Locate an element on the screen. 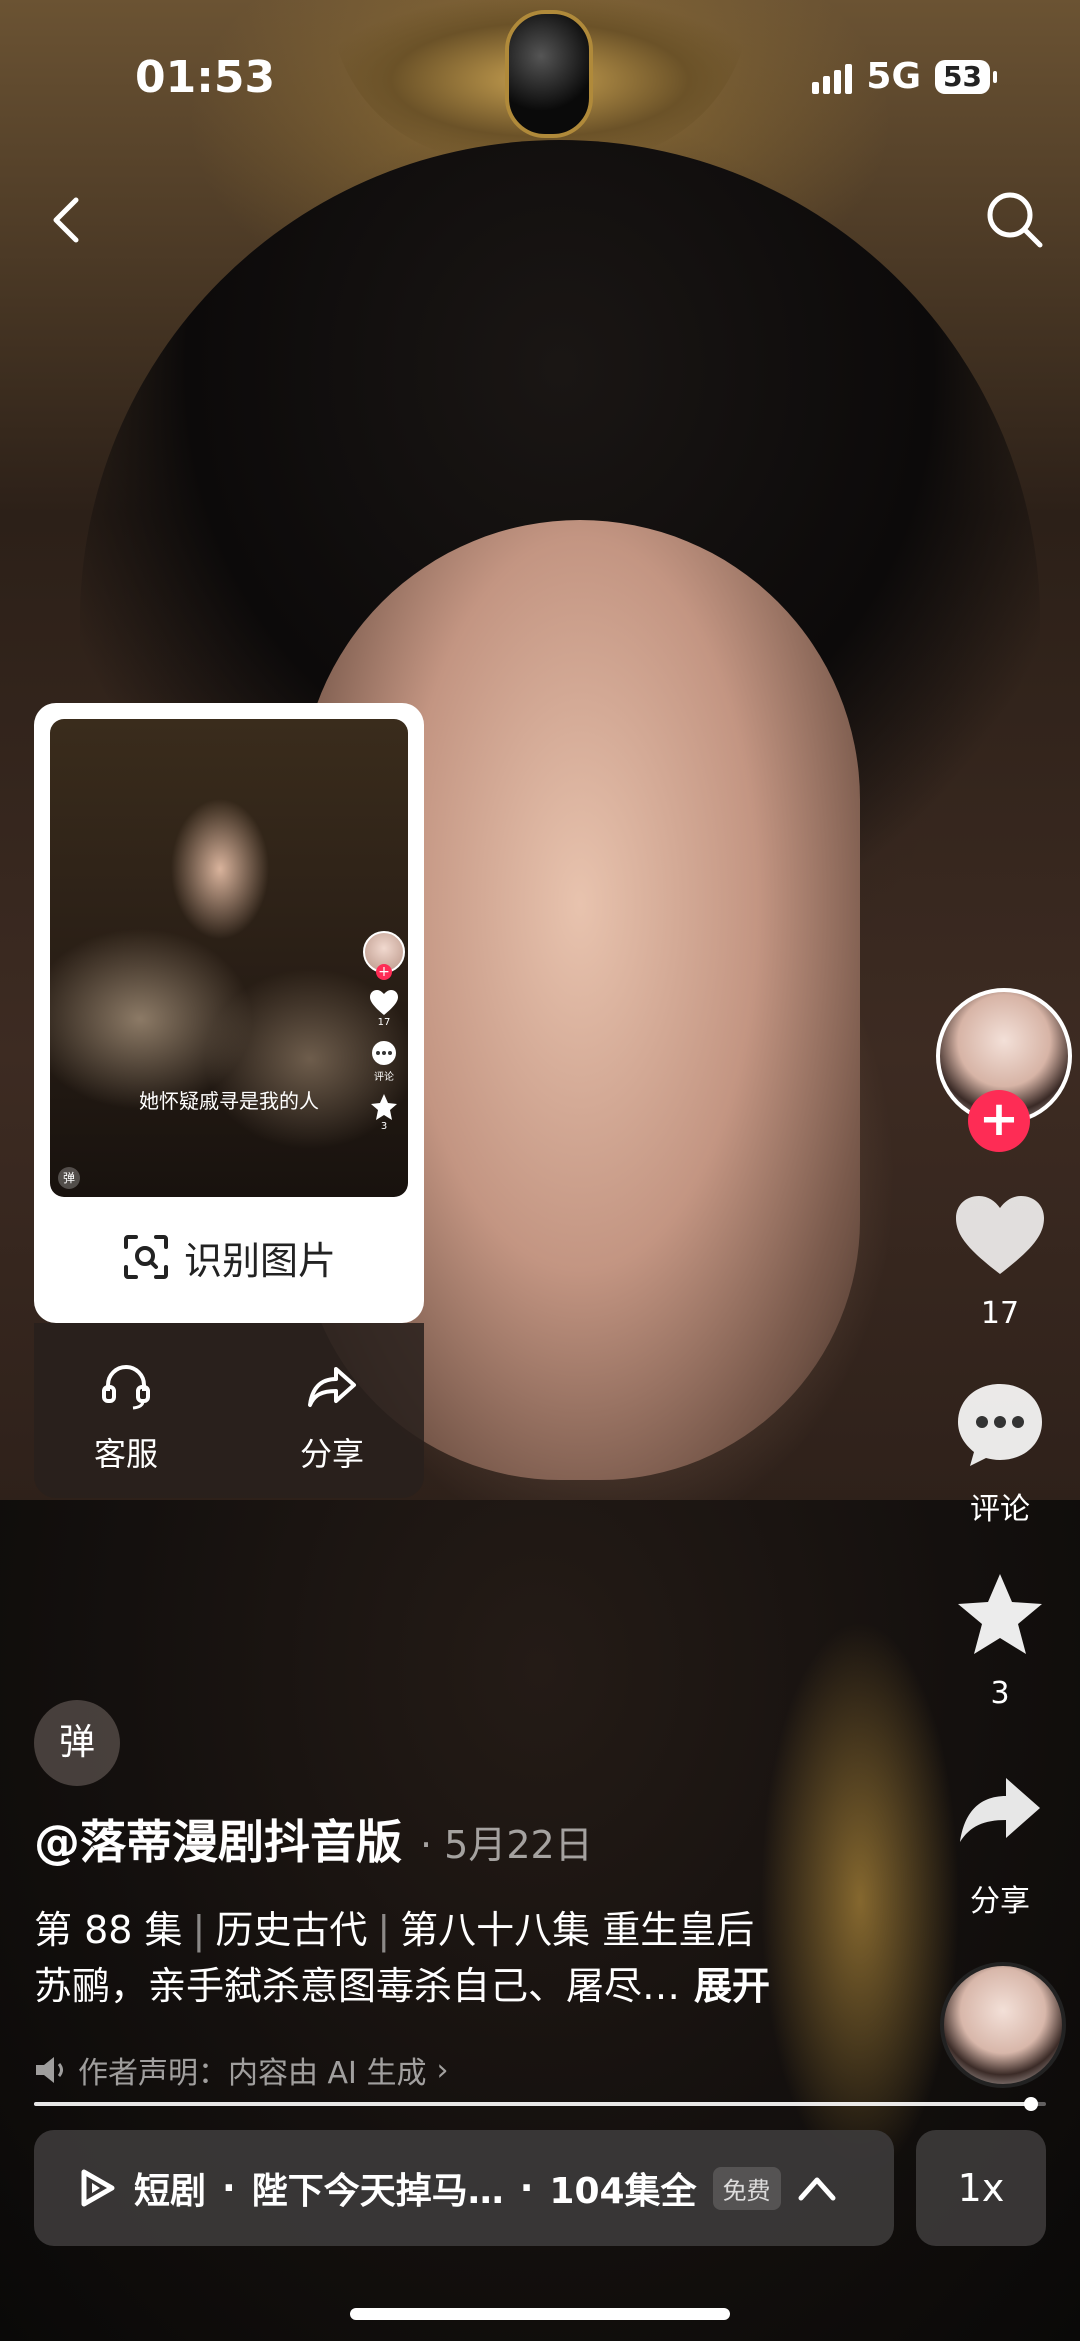  like-button is located at coordinates (1000, 1238).